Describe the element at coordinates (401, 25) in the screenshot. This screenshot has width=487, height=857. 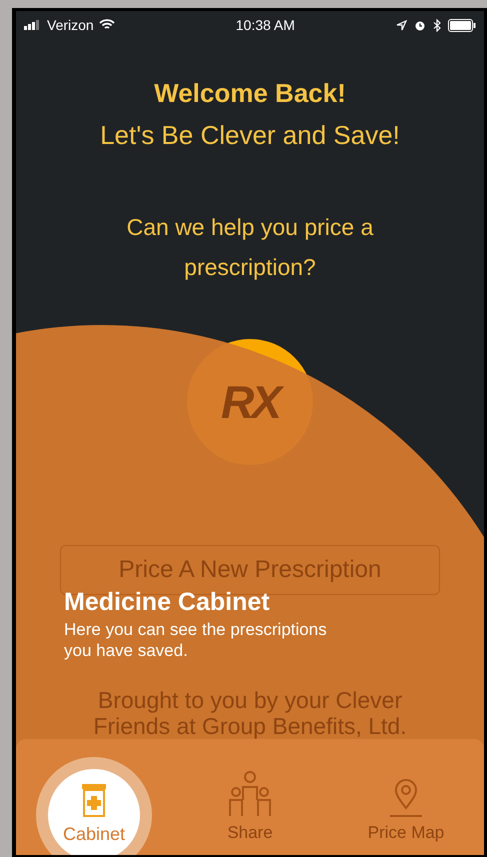
I see `location-arrow-icon` at that location.